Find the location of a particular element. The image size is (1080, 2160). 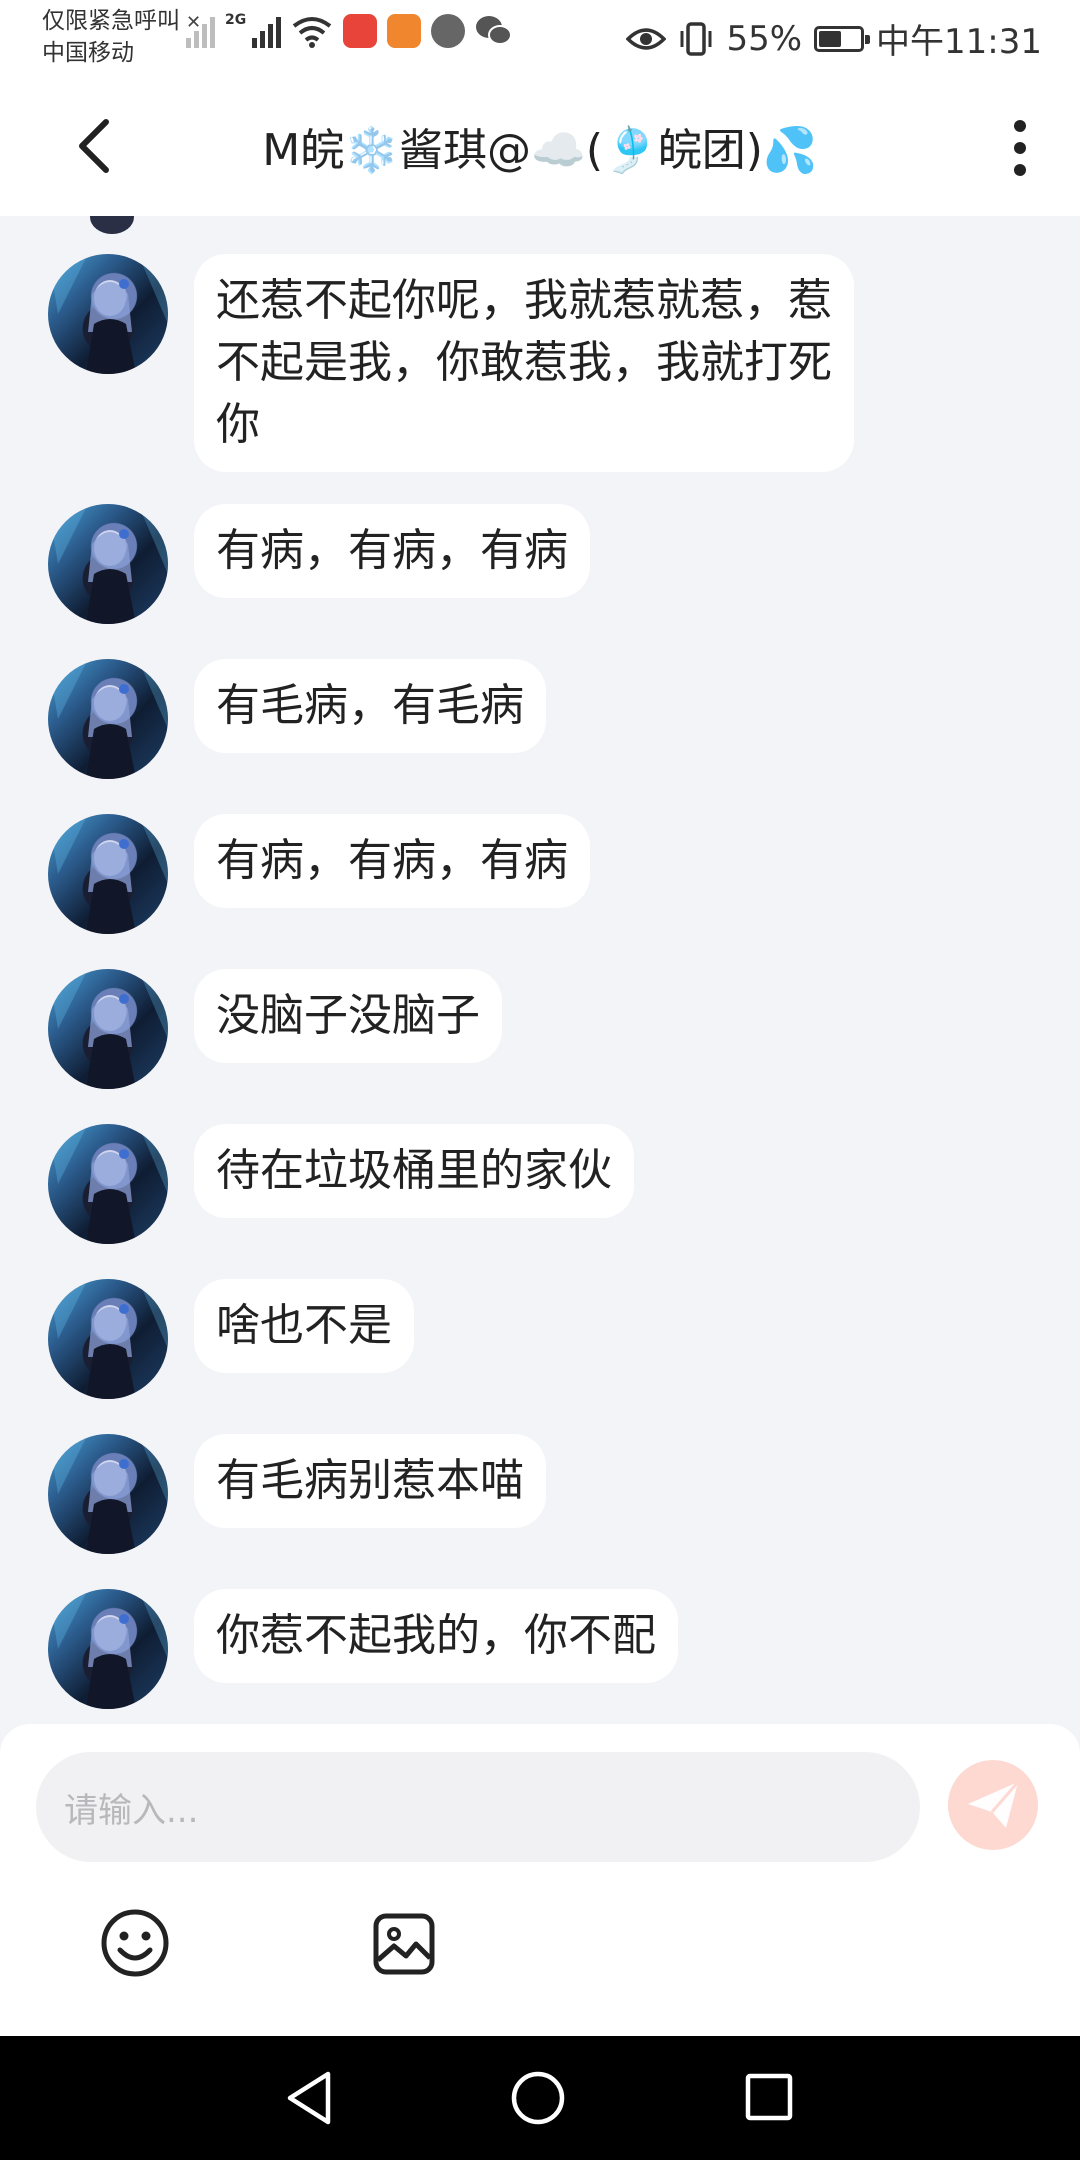

message-text-line: 还惹不起你呢，我就惹就惹，惹 is located at coordinates (524, 300).